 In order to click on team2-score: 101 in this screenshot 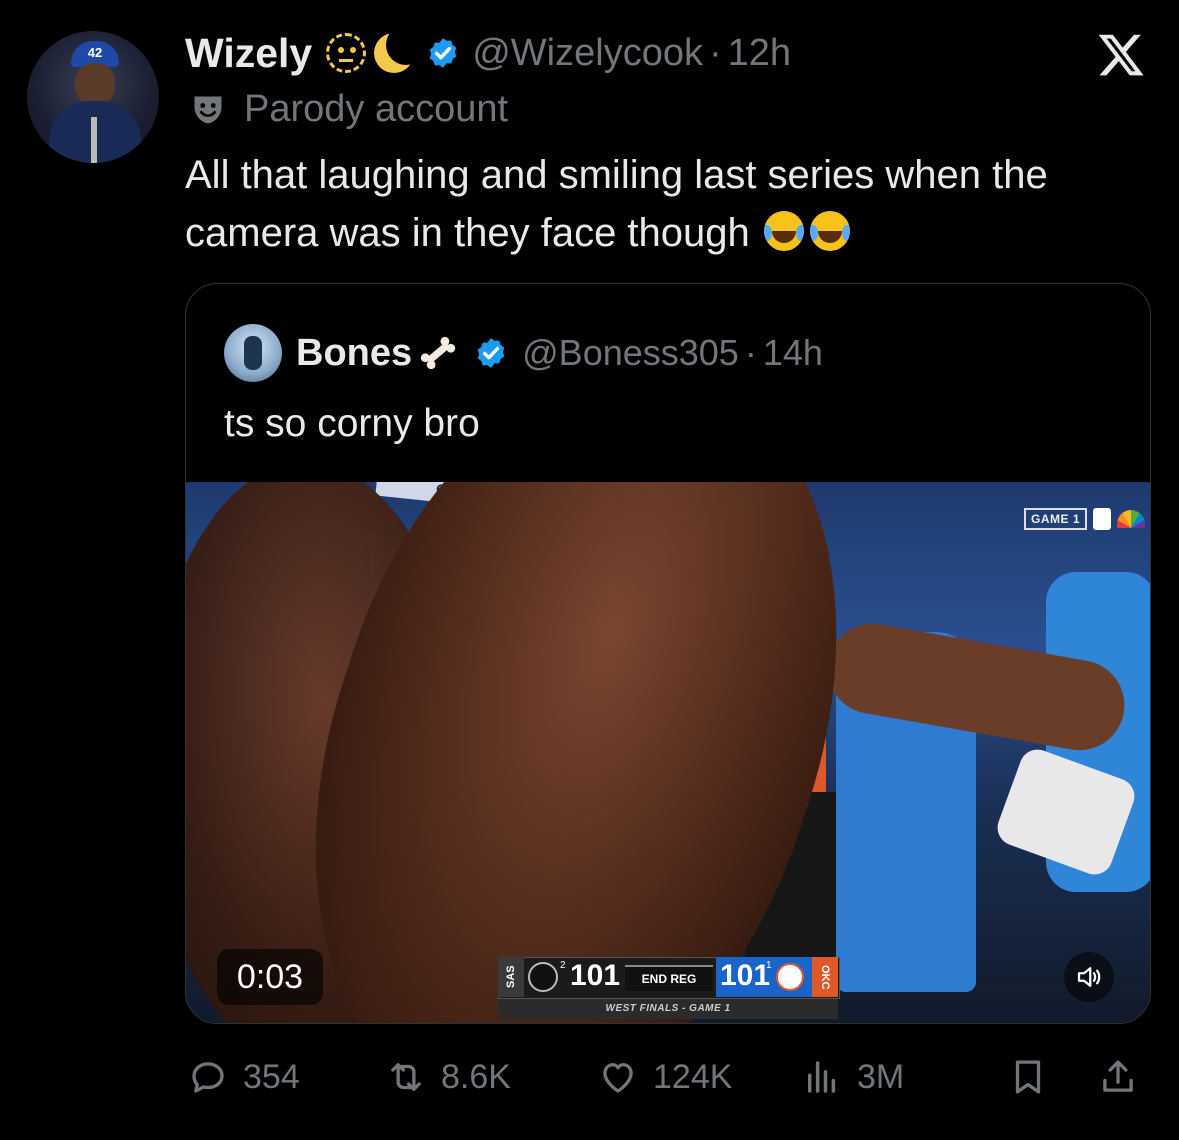, I will do `click(745, 975)`.